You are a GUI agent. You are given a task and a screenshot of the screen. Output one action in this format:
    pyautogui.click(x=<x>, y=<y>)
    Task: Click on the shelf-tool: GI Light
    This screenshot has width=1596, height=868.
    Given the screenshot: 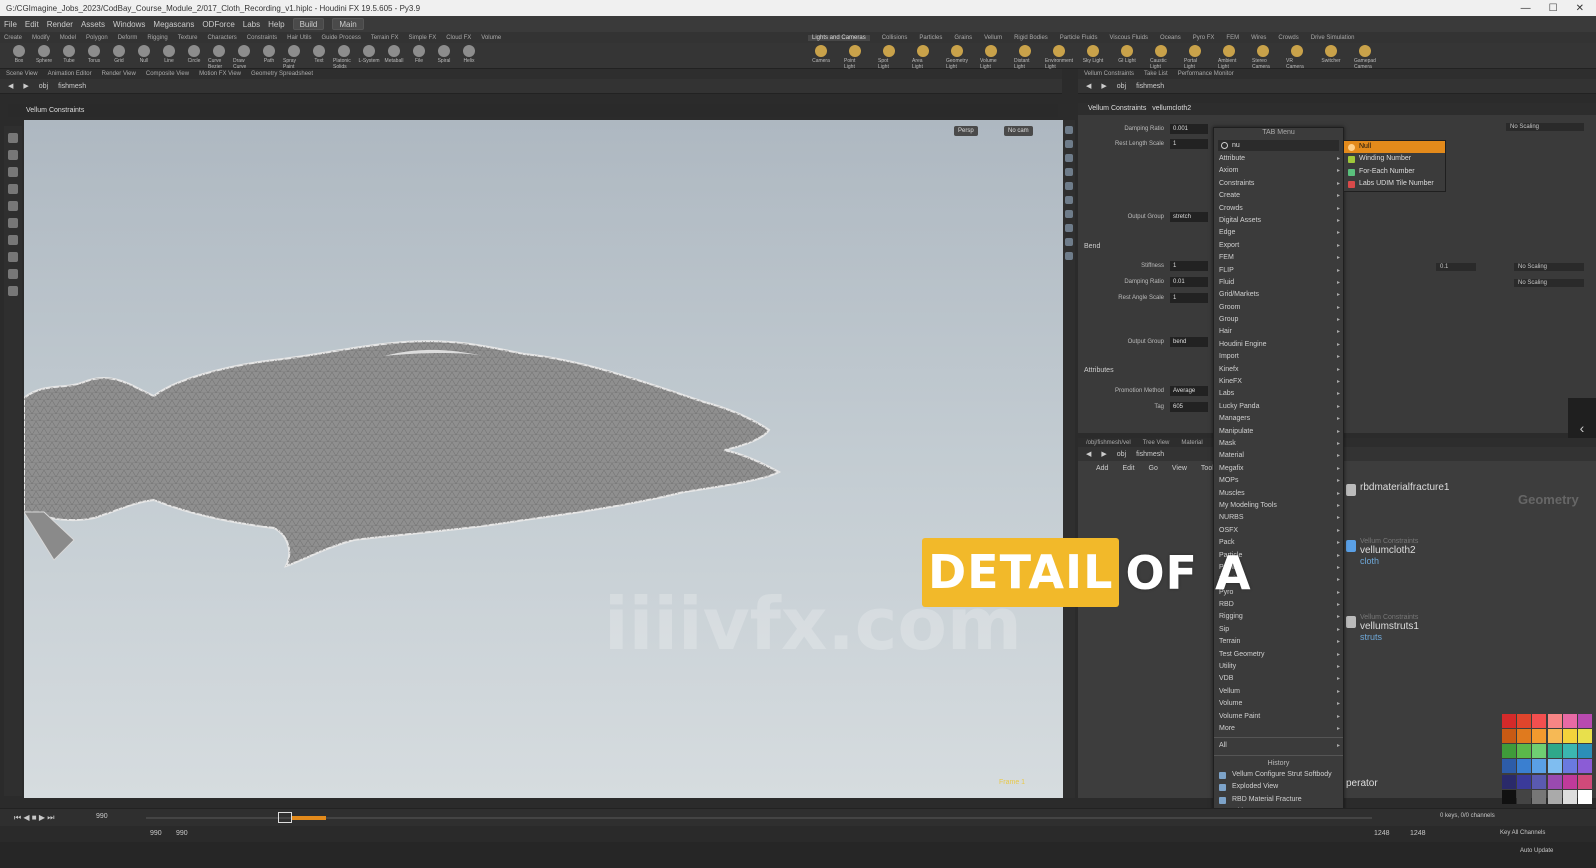 What is the action you would take?
    pyautogui.click(x=1127, y=54)
    